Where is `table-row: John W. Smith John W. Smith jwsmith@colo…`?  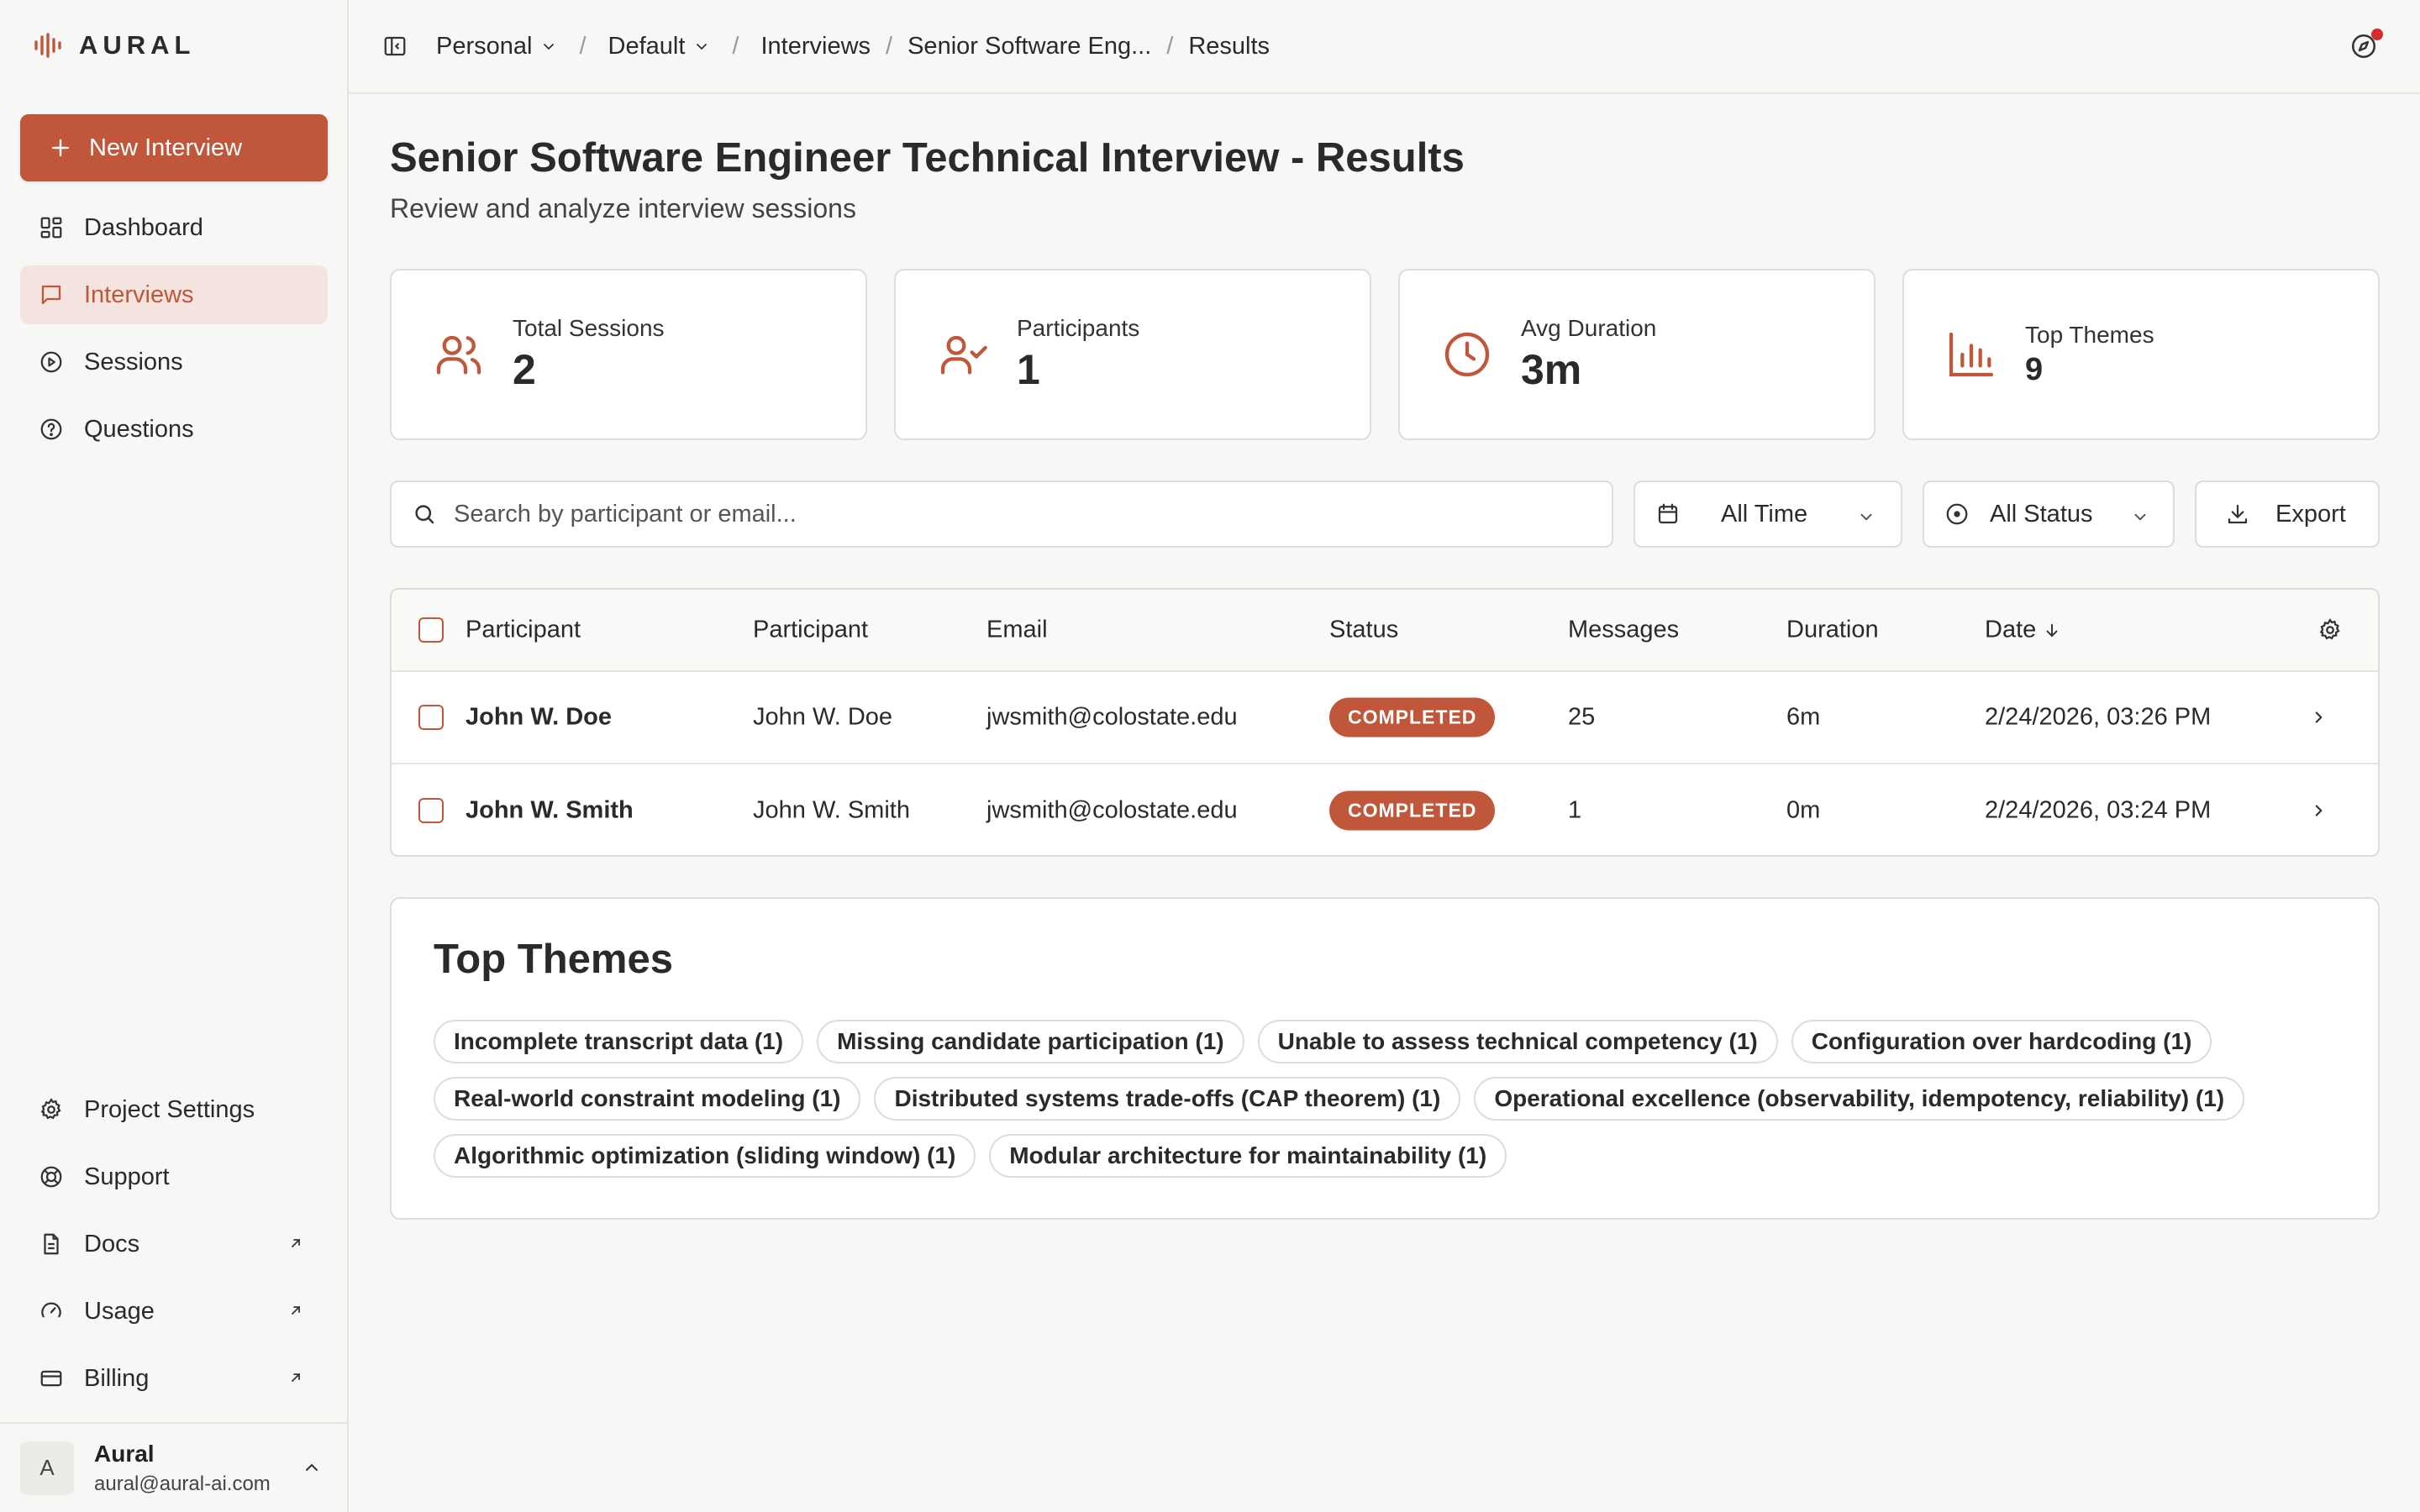
table-row: John W. Smith John W. Smith jwsmith@colo… is located at coordinates (1385, 809).